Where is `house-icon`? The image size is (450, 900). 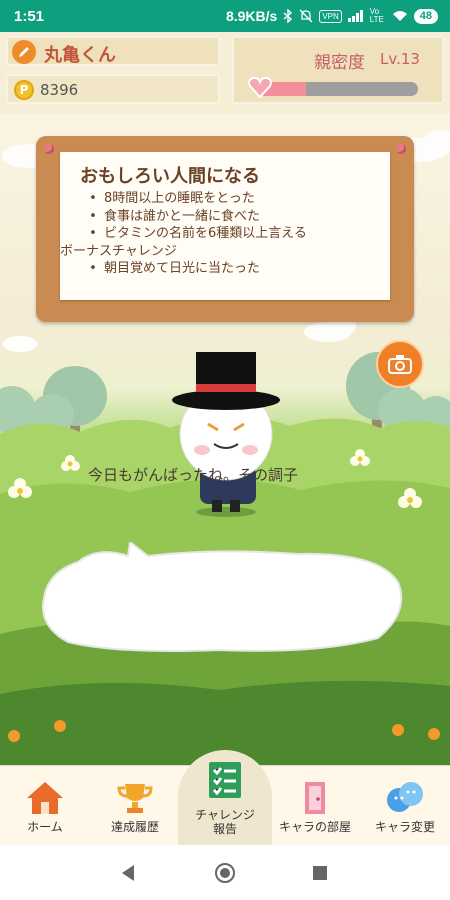 house-icon is located at coordinates (45, 798).